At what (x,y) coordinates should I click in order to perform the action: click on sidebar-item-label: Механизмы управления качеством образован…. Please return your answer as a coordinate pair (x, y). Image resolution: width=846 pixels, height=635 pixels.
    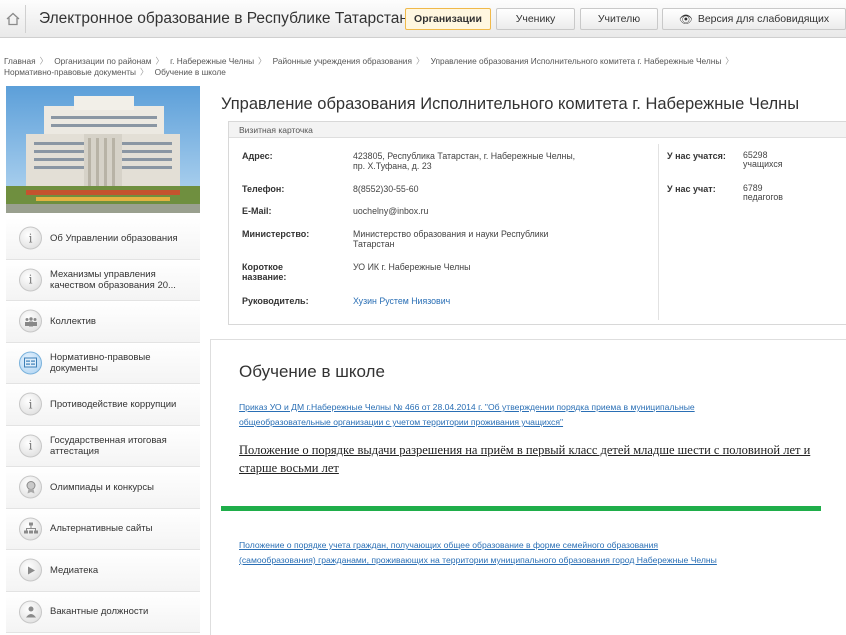
    Looking at the image, I should click on (113, 279).